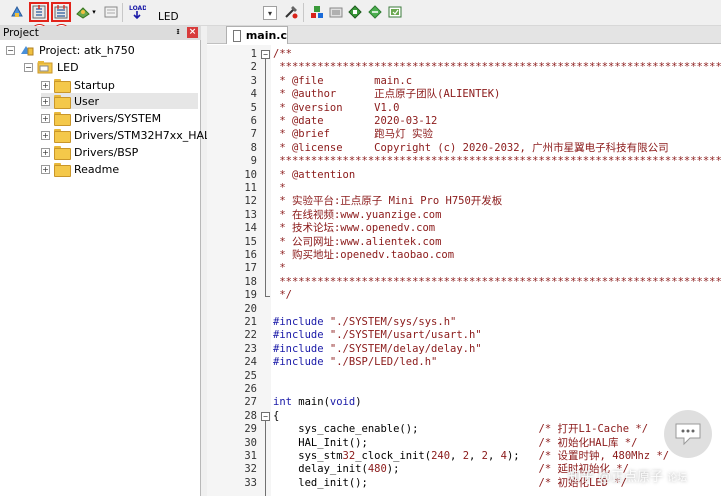  I want to click on tab-main-c: main.c, so click(257, 35).